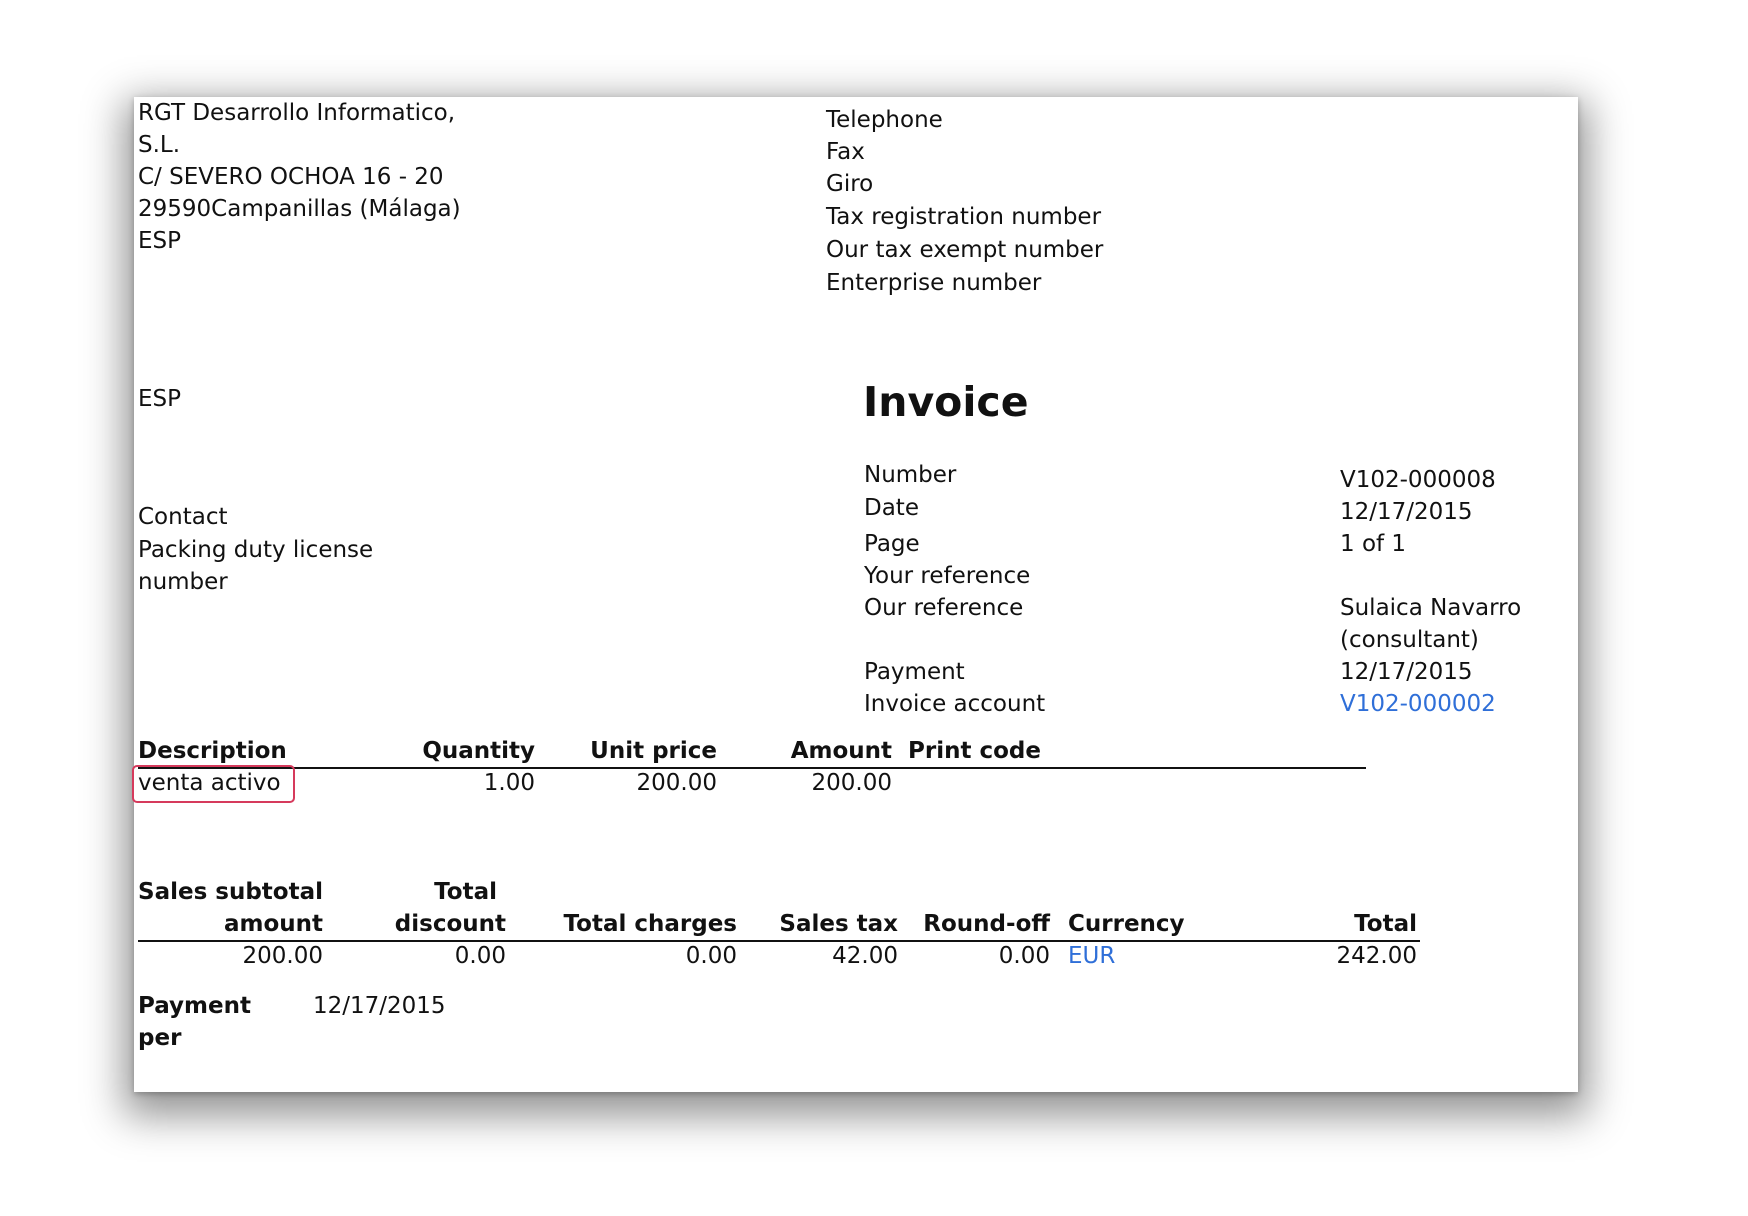 The height and width of the screenshot is (1216, 1748). Describe the element at coordinates (160, 399) in the screenshot. I see `customer-country: ESP` at that location.